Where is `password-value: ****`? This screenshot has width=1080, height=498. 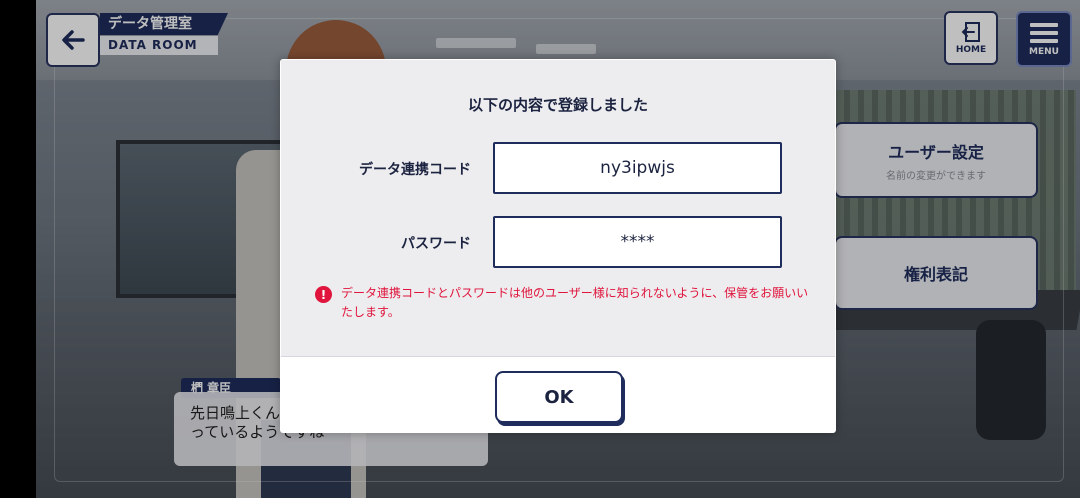
password-value: **** is located at coordinates (637, 242).